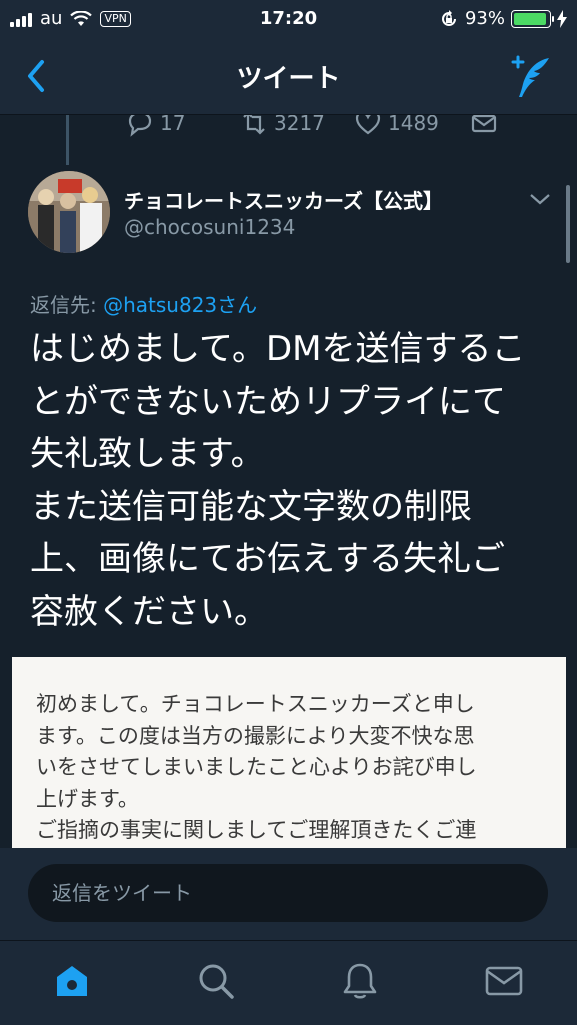 The image size is (577, 1025). Describe the element at coordinates (283, 199) in the screenshot. I see `display-name: チョコレートスニッカーズ【公式】` at that location.